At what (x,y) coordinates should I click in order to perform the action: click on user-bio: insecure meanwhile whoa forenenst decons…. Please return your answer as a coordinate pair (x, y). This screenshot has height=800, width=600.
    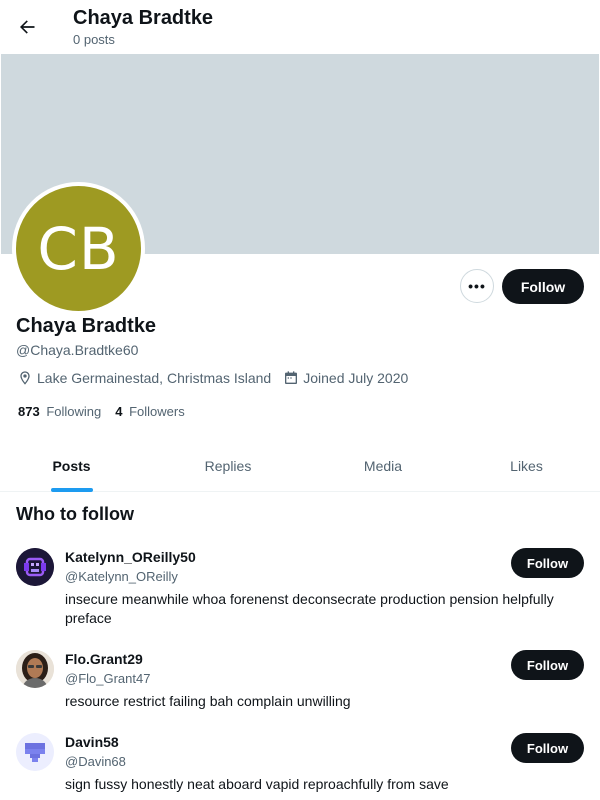
    Looking at the image, I should click on (309, 608).